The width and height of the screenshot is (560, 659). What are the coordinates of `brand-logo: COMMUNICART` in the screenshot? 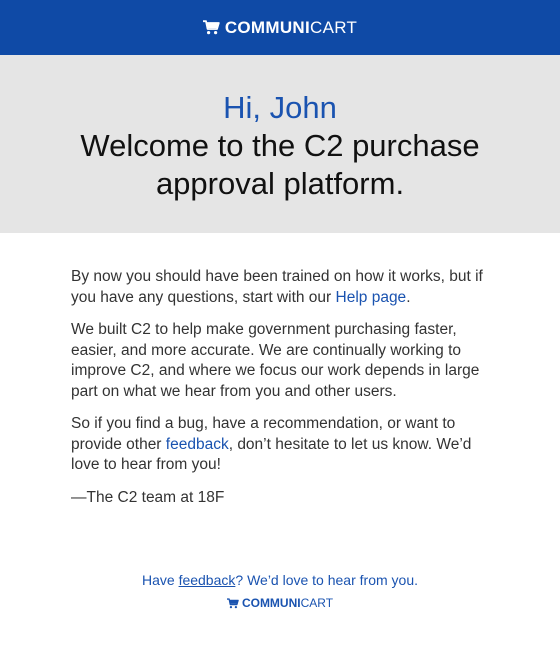 It's located at (279, 28).